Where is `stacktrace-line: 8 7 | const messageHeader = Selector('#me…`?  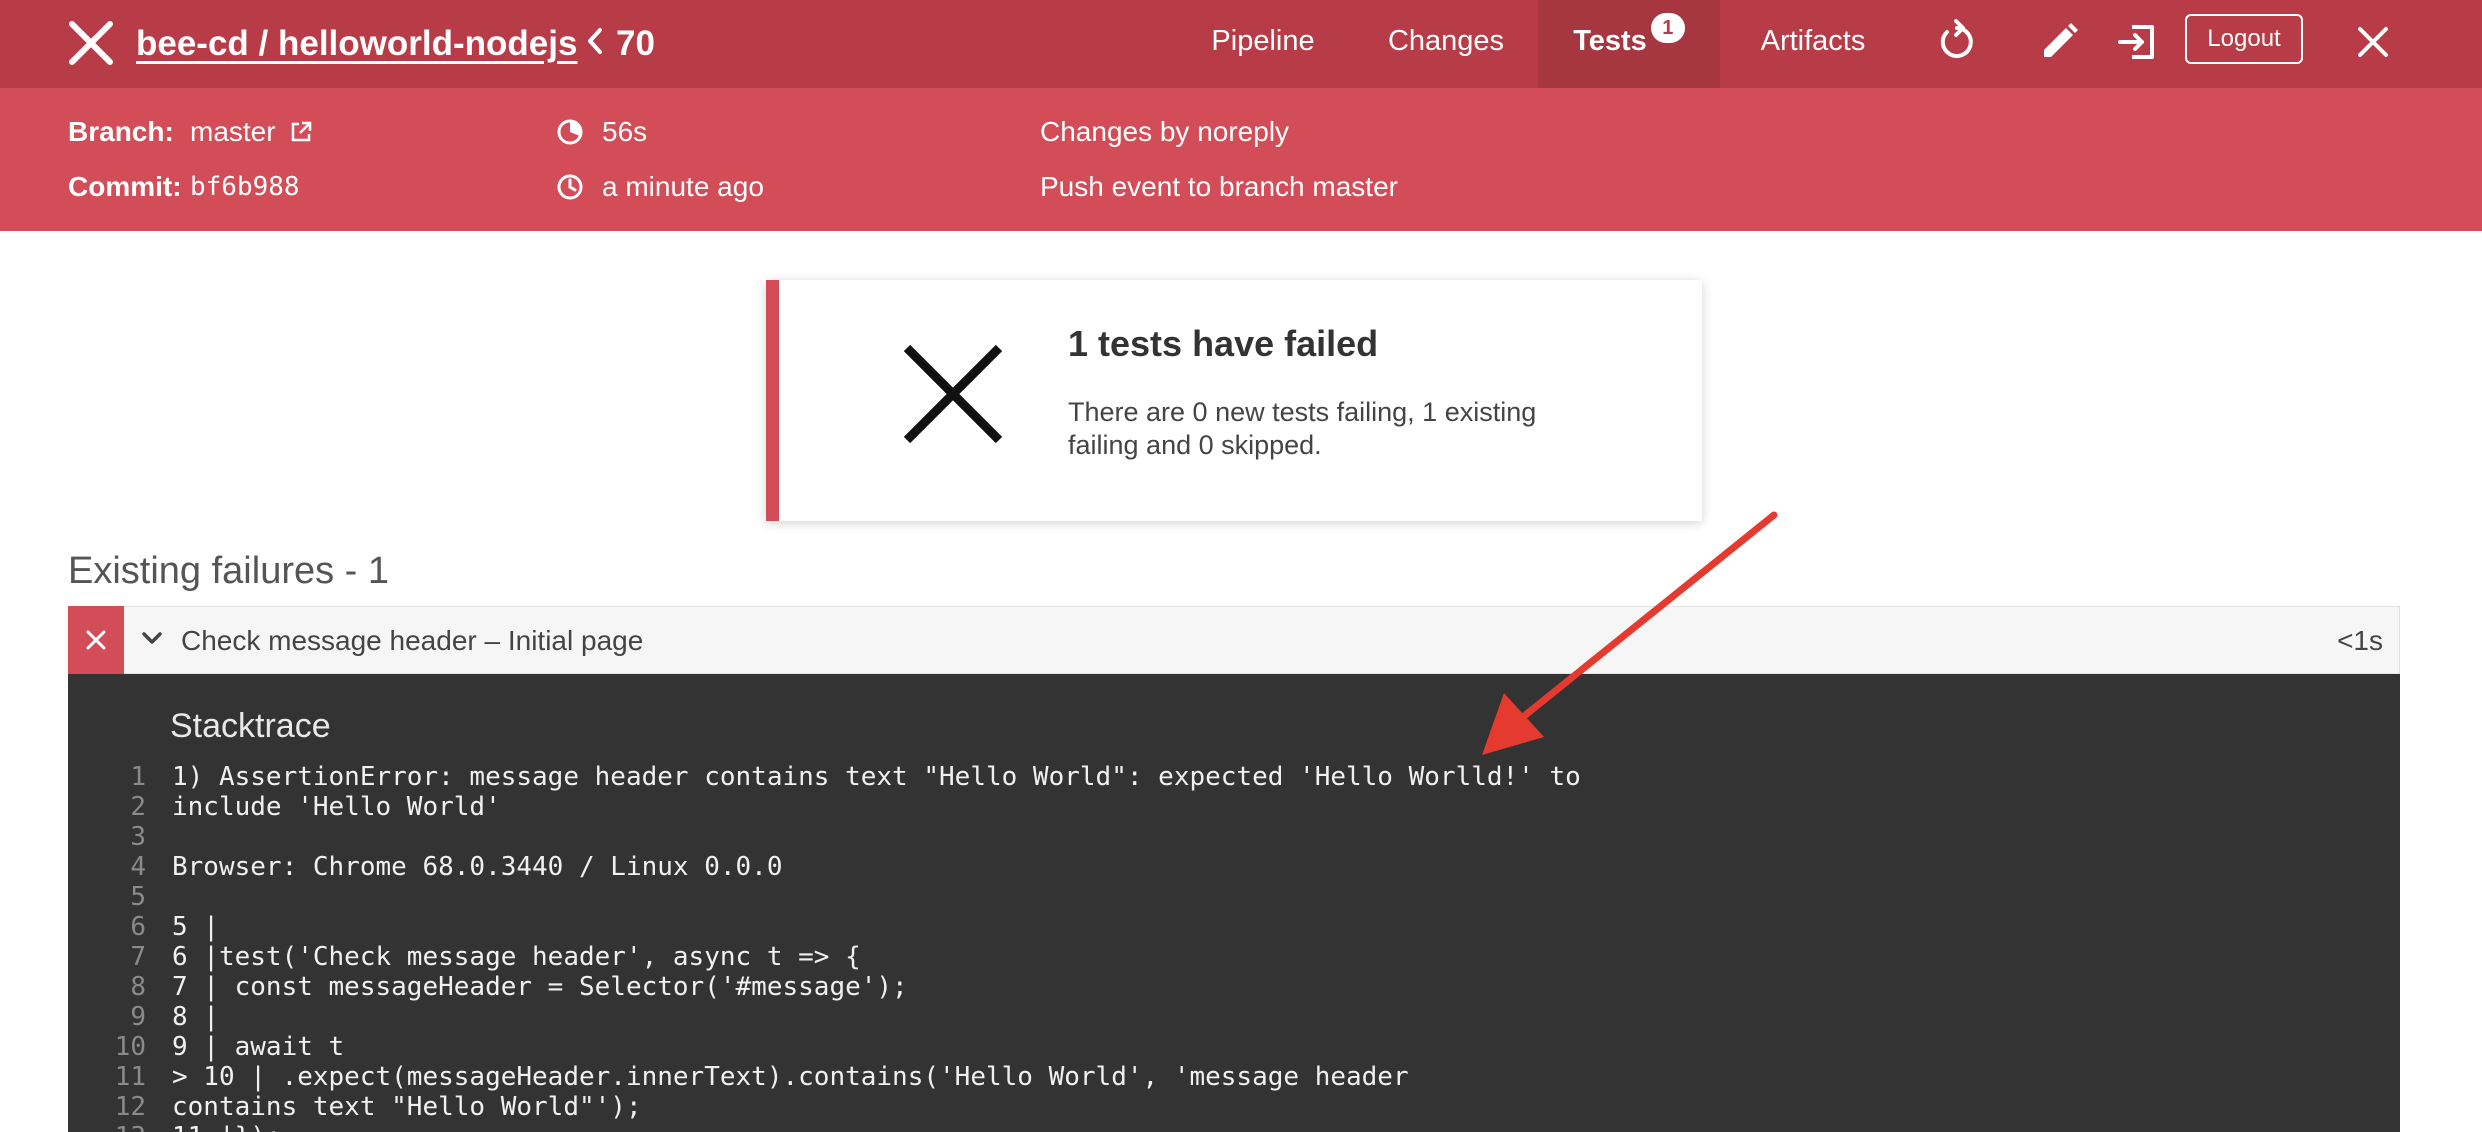 stacktrace-line: 8 7 | const messageHeader = Selector('#me… is located at coordinates (1234, 987).